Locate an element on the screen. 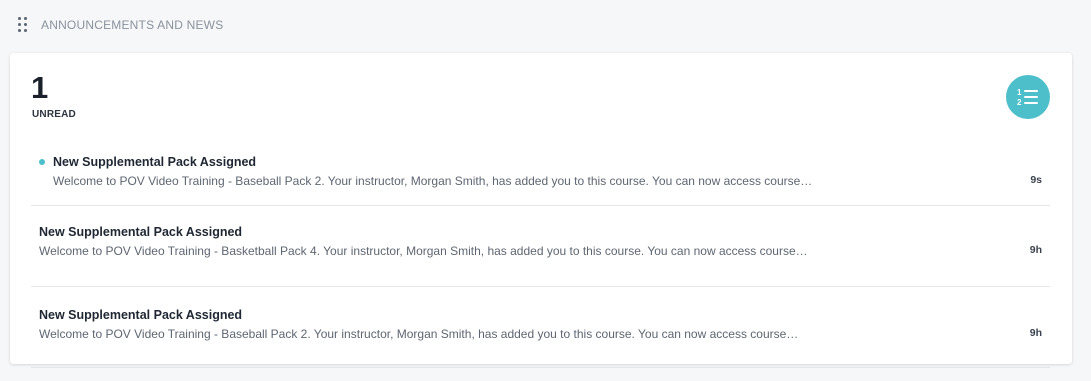 This screenshot has width=1091, height=381. numbered-list-icon: 1 2 is located at coordinates (1027, 97).